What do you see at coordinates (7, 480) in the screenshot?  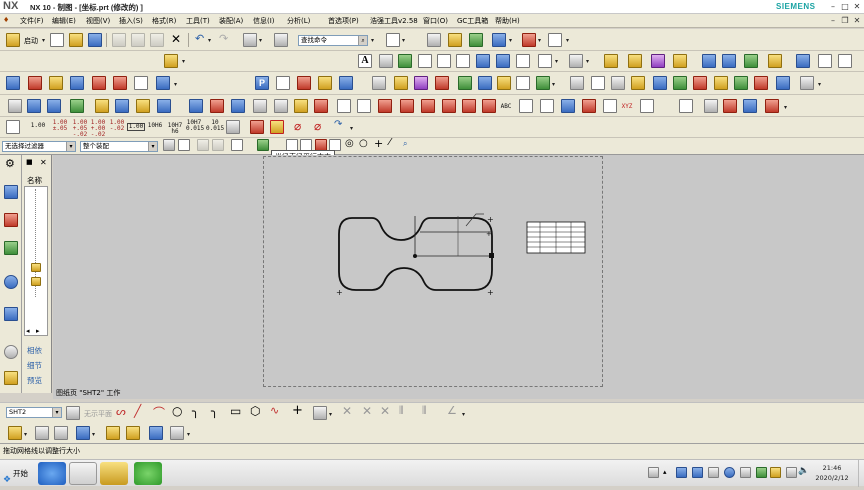 I see `windows-logo-icon: ❖` at bounding box center [7, 480].